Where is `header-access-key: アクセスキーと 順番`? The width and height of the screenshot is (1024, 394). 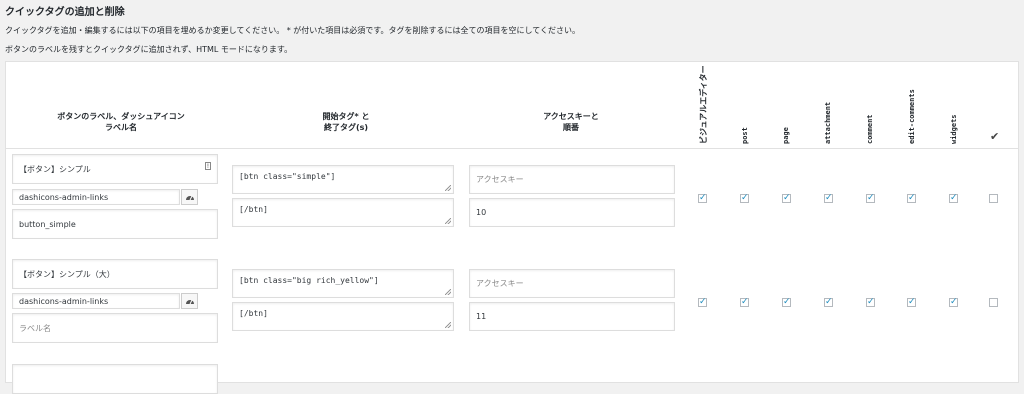 header-access-key: アクセスキーと 順番 is located at coordinates (571, 122).